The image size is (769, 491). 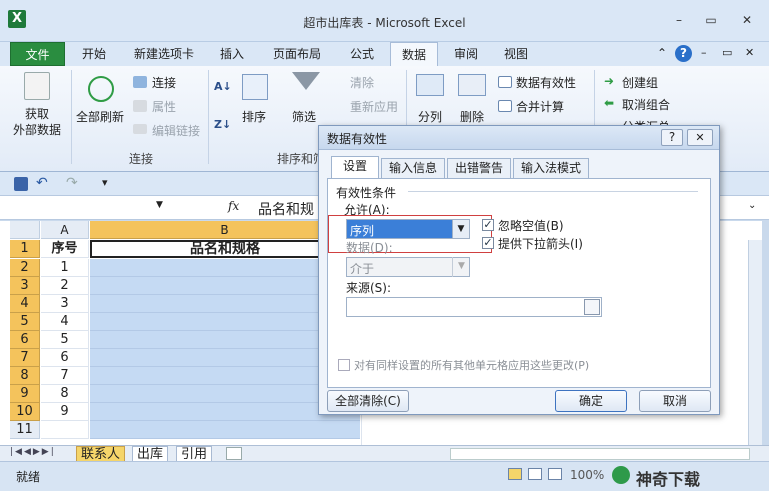 I want to click on dialog-close-button: ✕, so click(x=700, y=137).